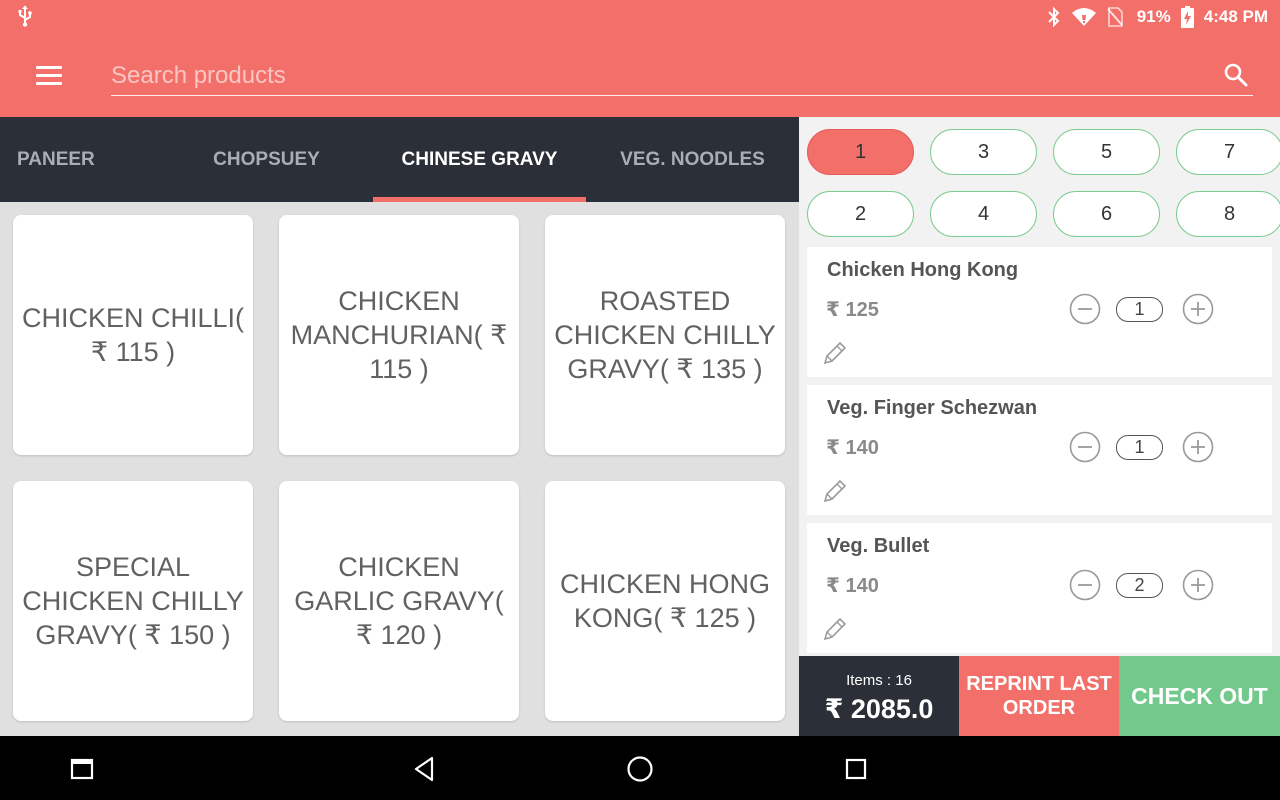 Image resolution: width=1280 pixels, height=800 pixels. I want to click on product-label: CHICKEN MANCHURIAN( ₹ 115 ), so click(399, 335).